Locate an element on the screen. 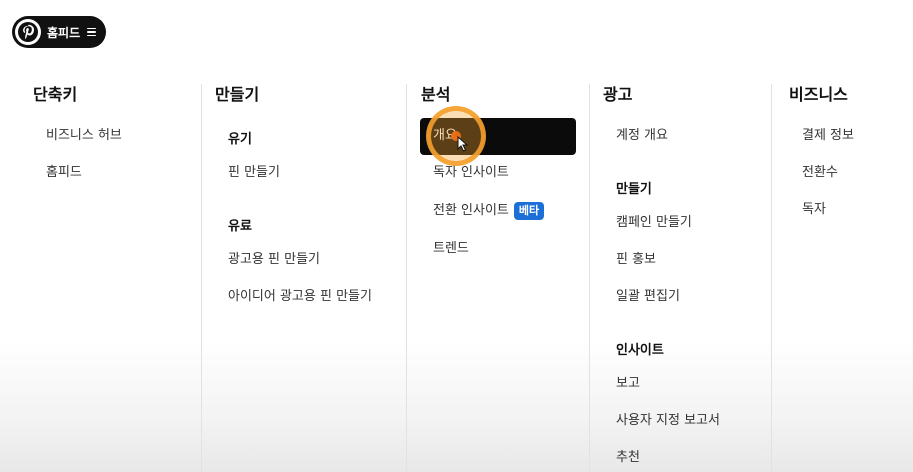 The width and height of the screenshot is (913, 472). menu-item-reporting: 보고 is located at coordinates (628, 384).